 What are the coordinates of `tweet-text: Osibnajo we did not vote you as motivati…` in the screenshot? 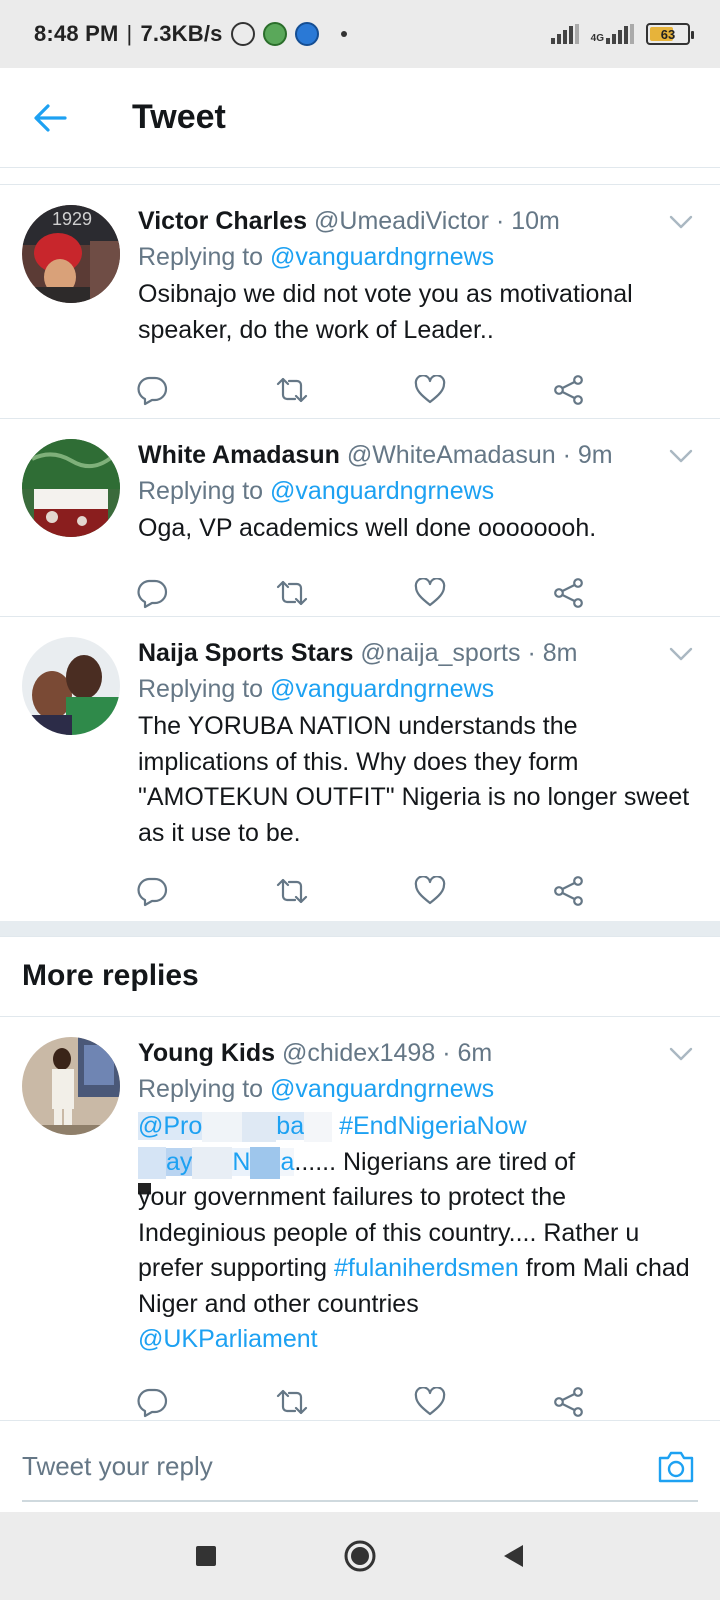 It's located at (385, 312).